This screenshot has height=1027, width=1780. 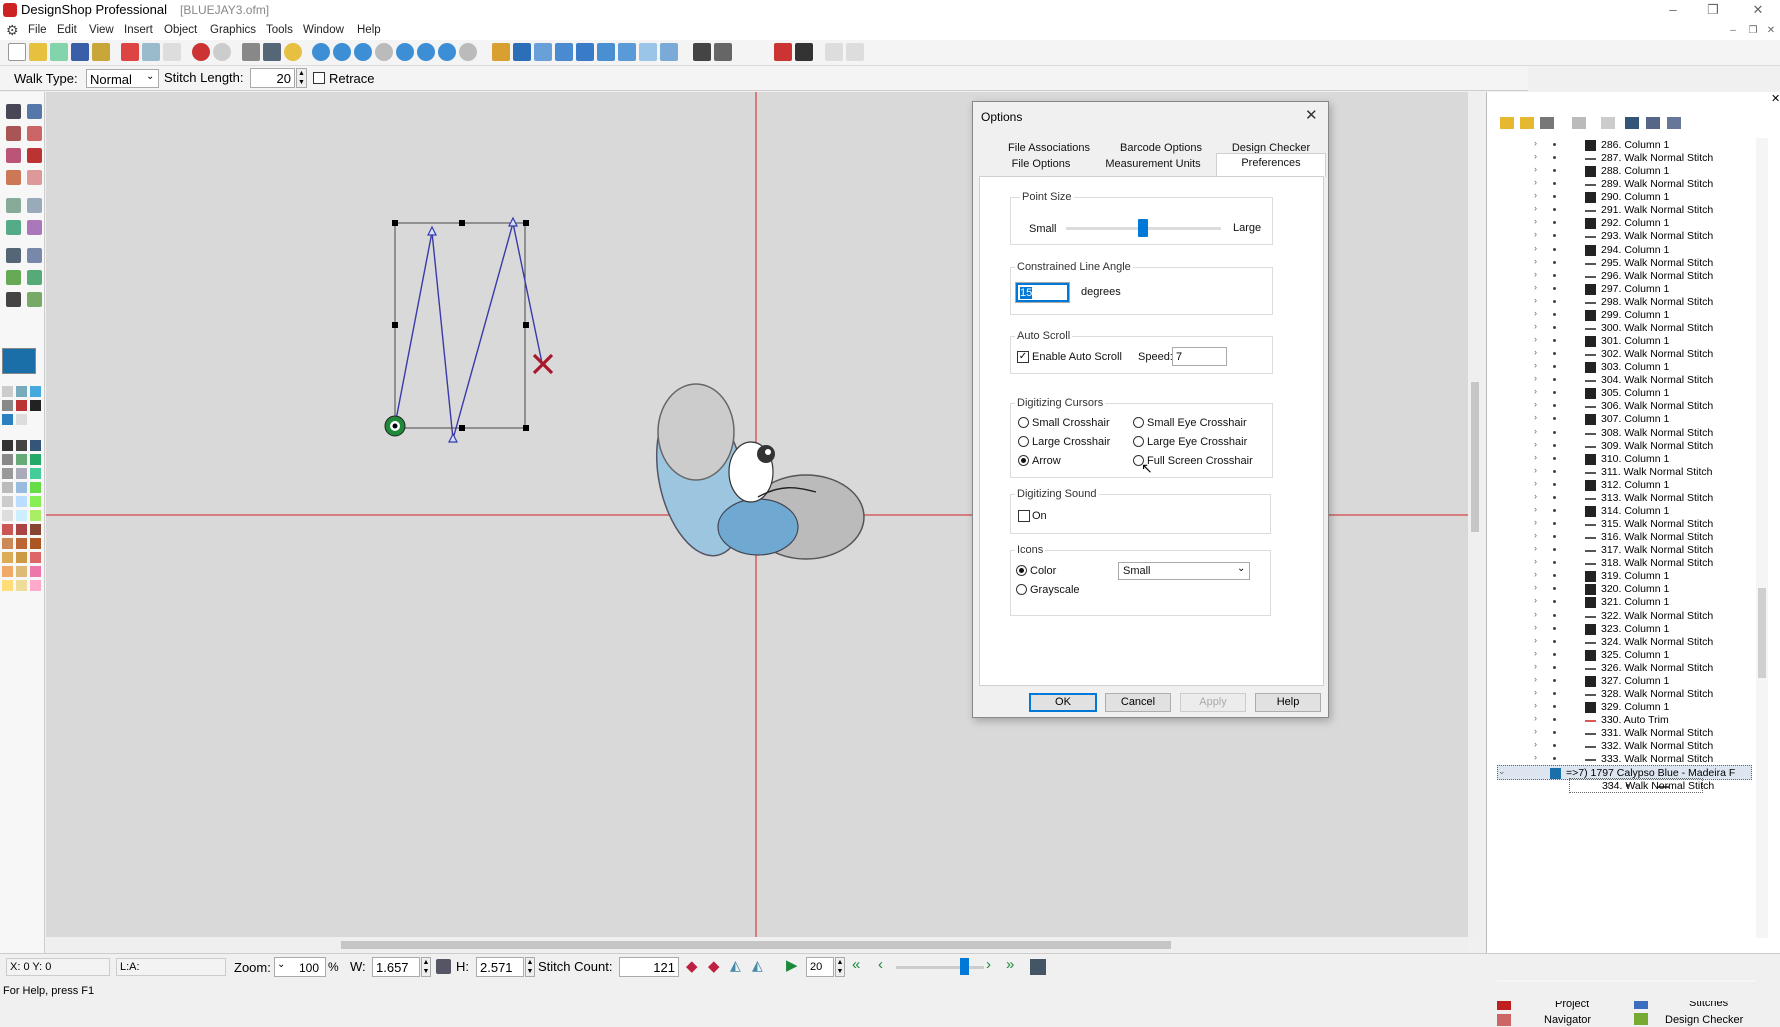 I want to click on canvas-vertical-scrollbar, so click(x=1475, y=514).